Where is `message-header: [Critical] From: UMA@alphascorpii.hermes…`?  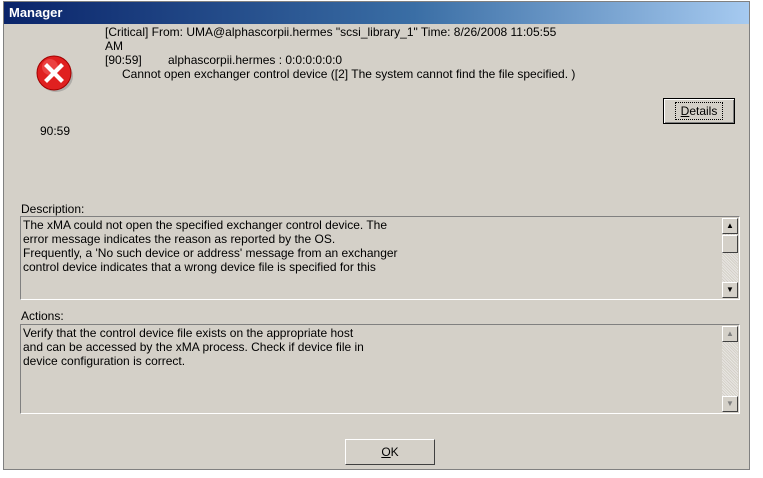
message-header: [Critical] From: UMA@alphascorpii.hermes… is located at coordinates (380, 53).